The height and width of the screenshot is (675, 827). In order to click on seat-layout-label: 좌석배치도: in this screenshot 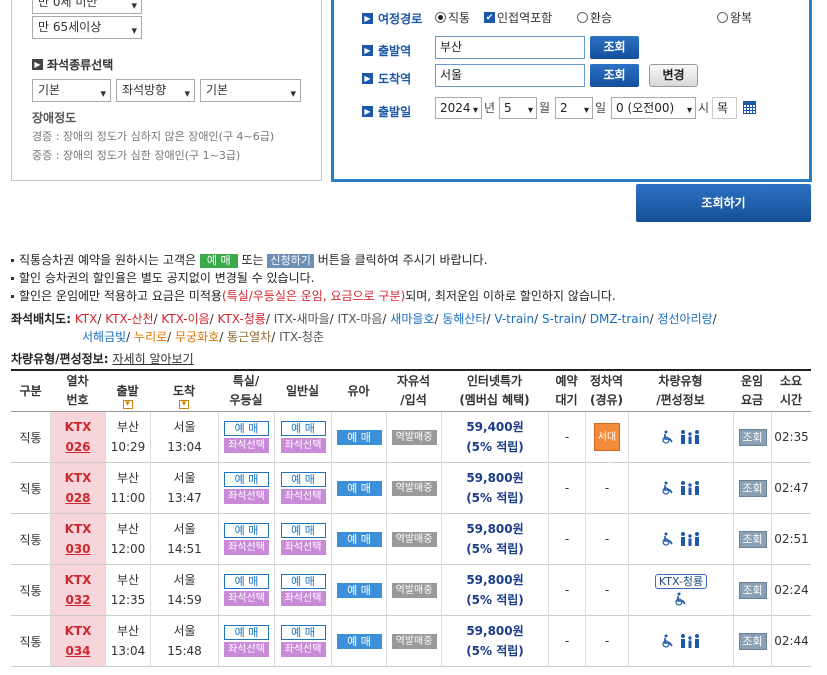, I will do `click(41, 319)`.